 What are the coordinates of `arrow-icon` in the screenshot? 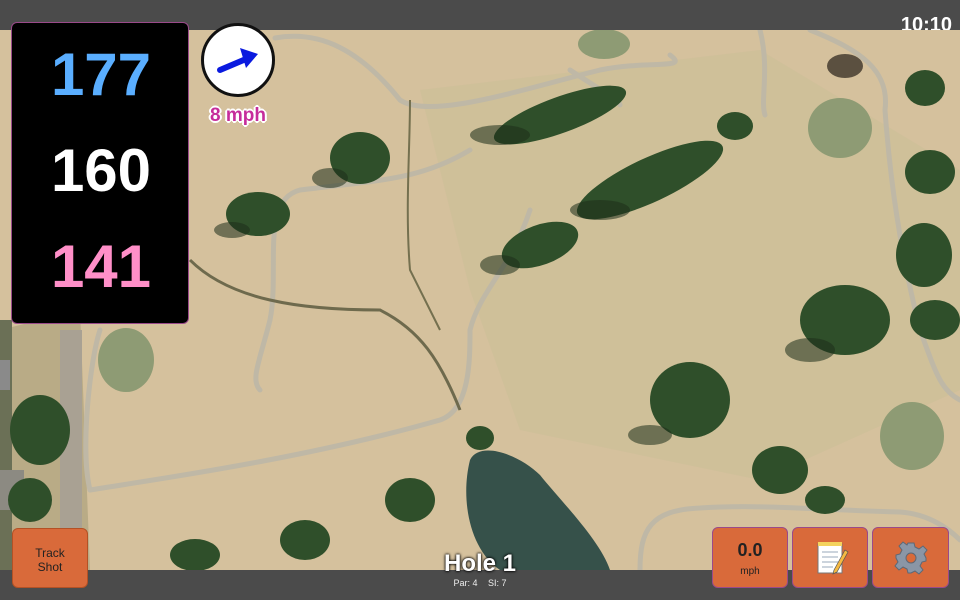 It's located at (237, 60).